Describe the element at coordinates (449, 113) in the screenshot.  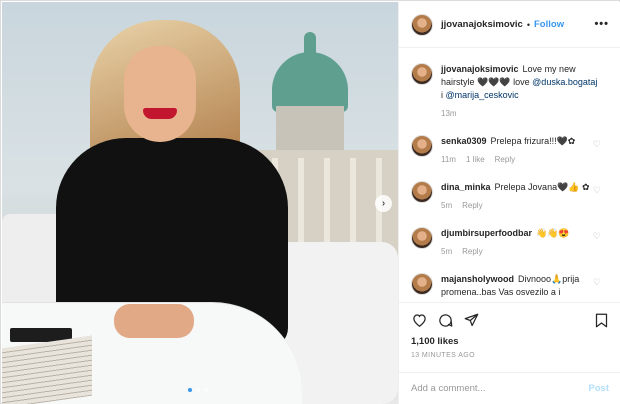
I see `caption-time: 13m` at that location.